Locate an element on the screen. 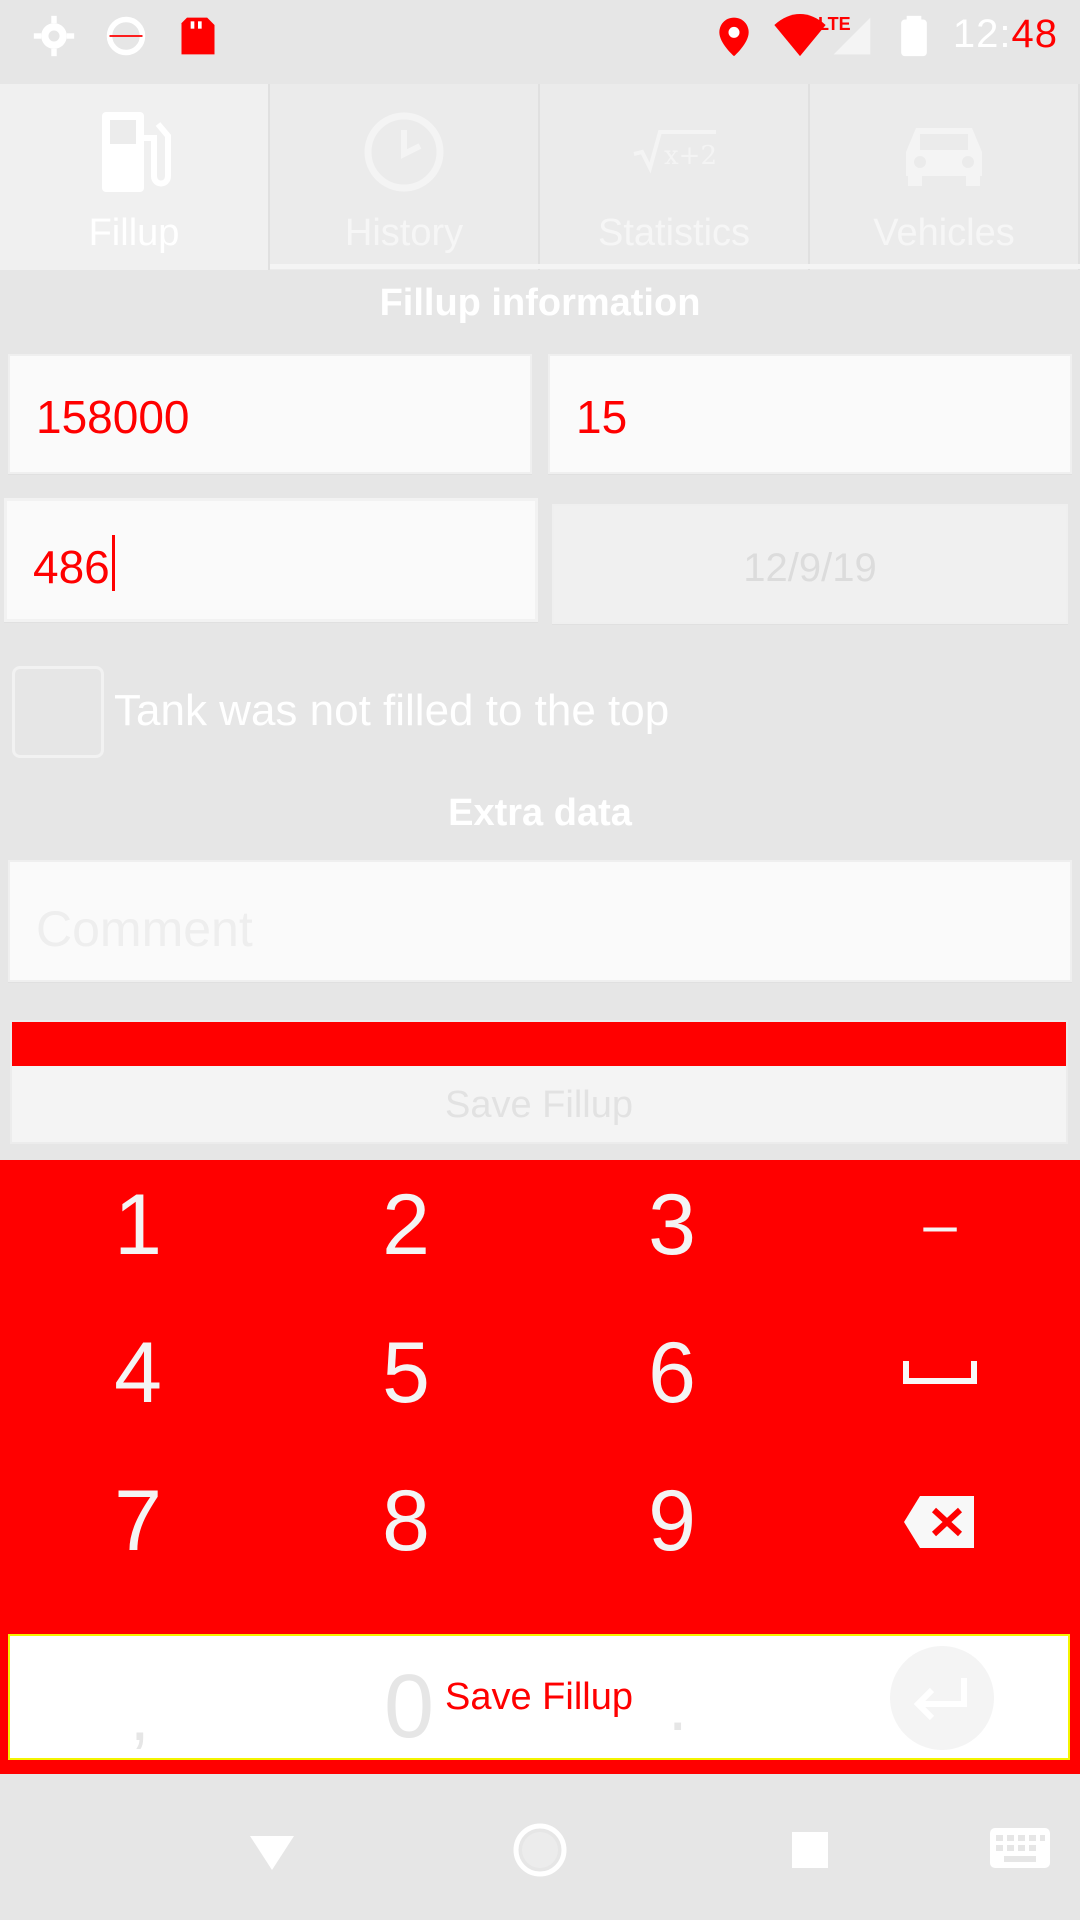 The width and height of the screenshot is (1080, 1920). key-minus: – is located at coordinates (940, 1225).